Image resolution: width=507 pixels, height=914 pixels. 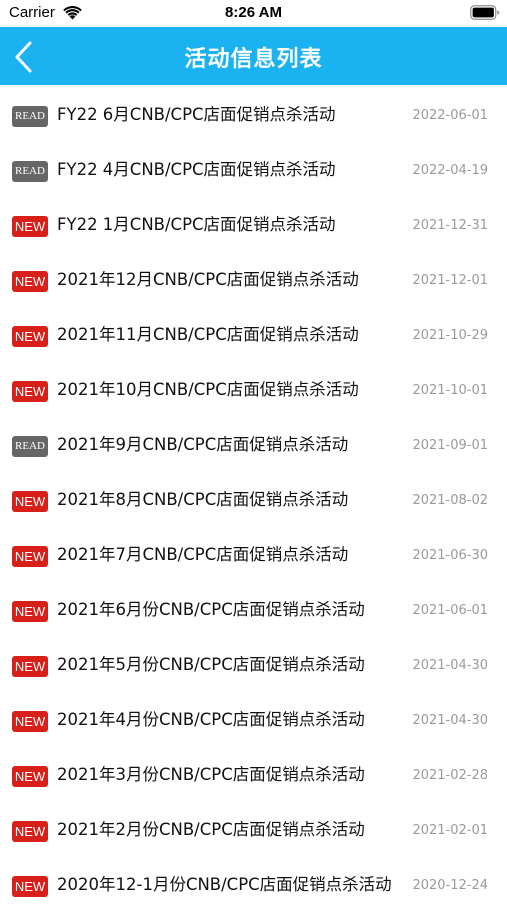 I want to click on item-title: FY22 1月CNB/CPC店面促销点杀活动, so click(x=196, y=224).